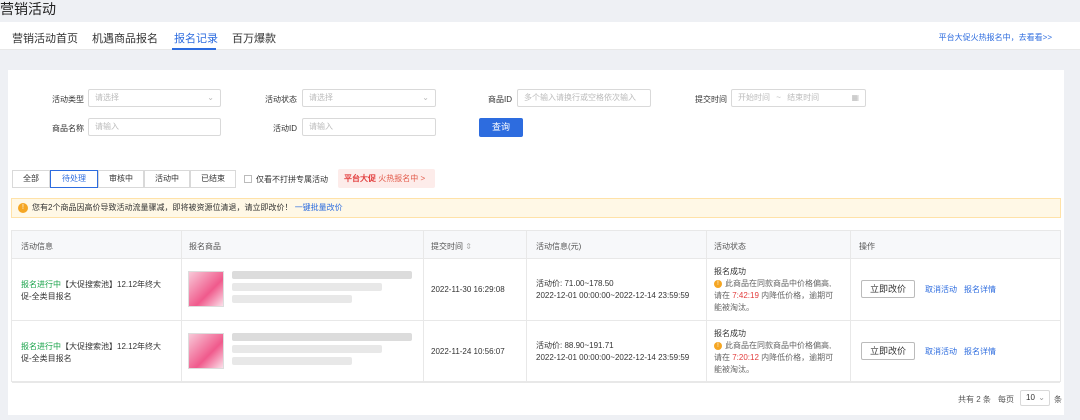 Image resolution: width=1080 pixels, height=420 pixels. Describe the element at coordinates (575, 345) in the screenshot. I see `price-range: 活动价: 88.90~191.71` at that location.